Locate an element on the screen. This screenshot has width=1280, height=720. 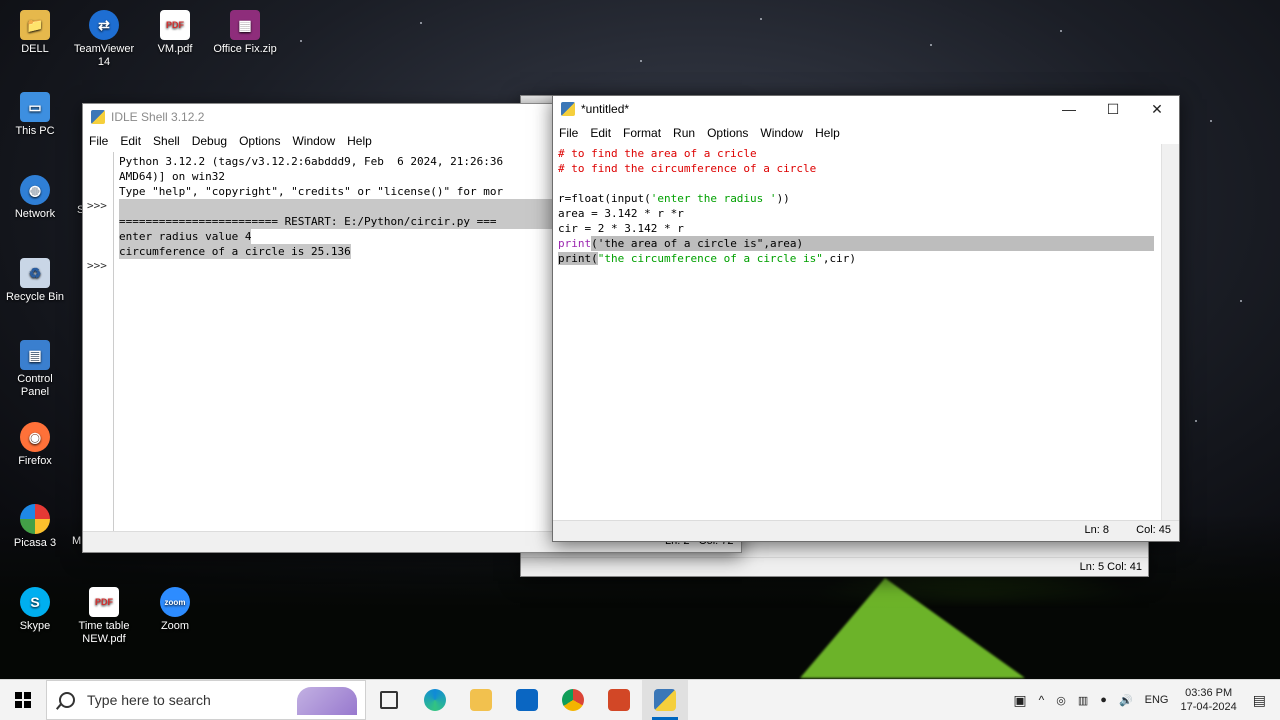
shell-line: enter radius value 4 is located at coordinates (185, 236).